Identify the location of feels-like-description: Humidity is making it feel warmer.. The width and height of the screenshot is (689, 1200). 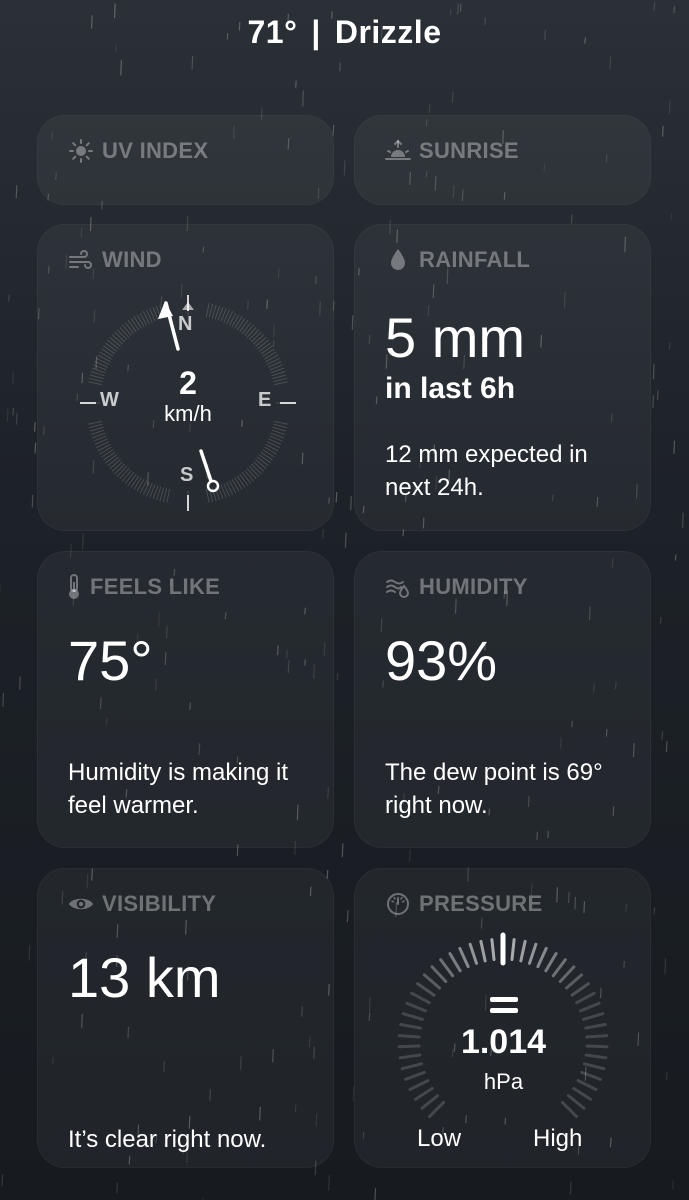
(178, 789).